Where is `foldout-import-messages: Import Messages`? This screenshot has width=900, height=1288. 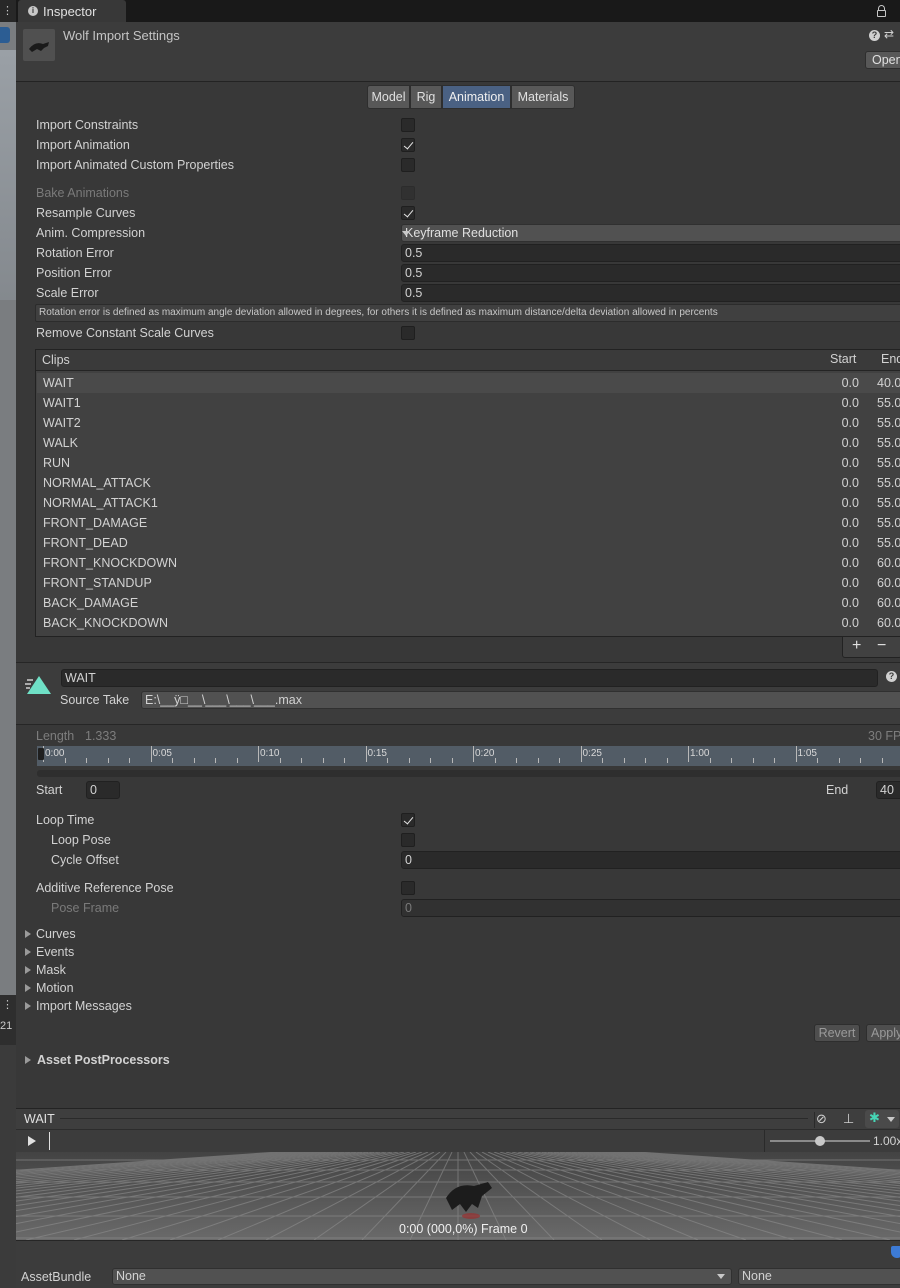 foldout-import-messages: Import Messages is located at coordinates (78, 1006).